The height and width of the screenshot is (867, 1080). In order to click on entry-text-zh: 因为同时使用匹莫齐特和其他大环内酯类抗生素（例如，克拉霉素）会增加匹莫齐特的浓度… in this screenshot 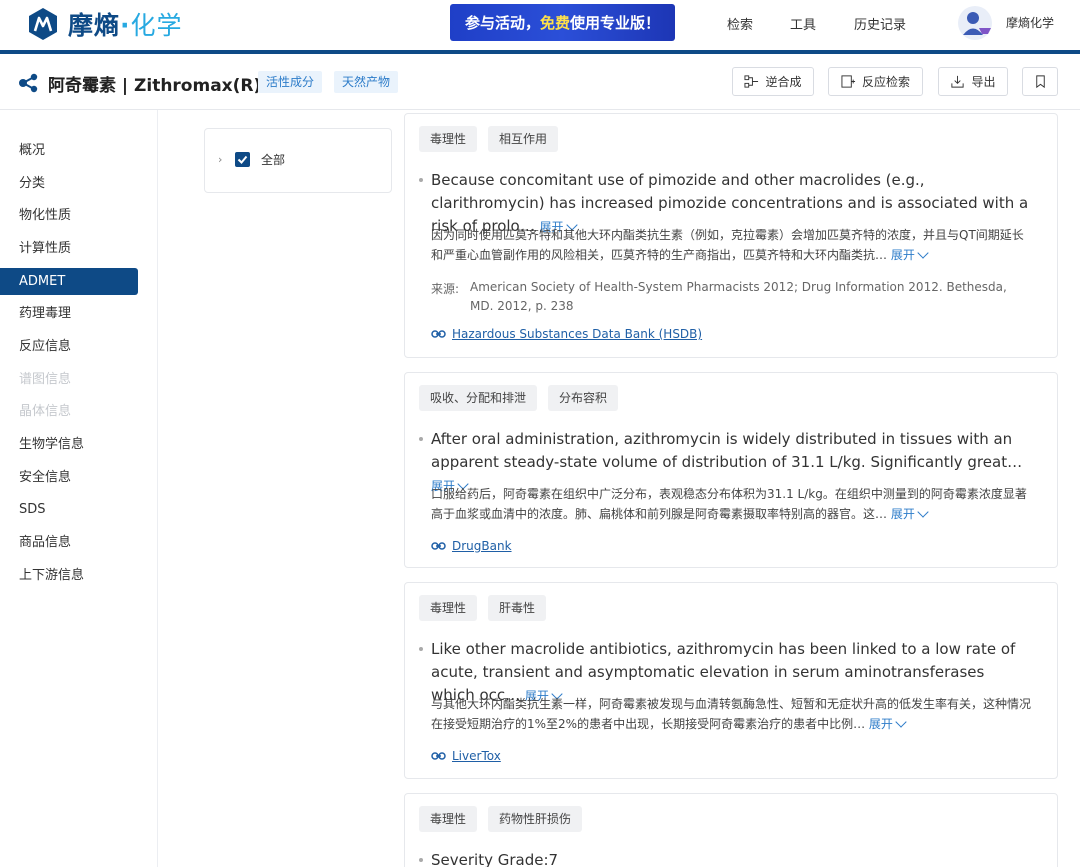, I will do `click(727, 245)`.